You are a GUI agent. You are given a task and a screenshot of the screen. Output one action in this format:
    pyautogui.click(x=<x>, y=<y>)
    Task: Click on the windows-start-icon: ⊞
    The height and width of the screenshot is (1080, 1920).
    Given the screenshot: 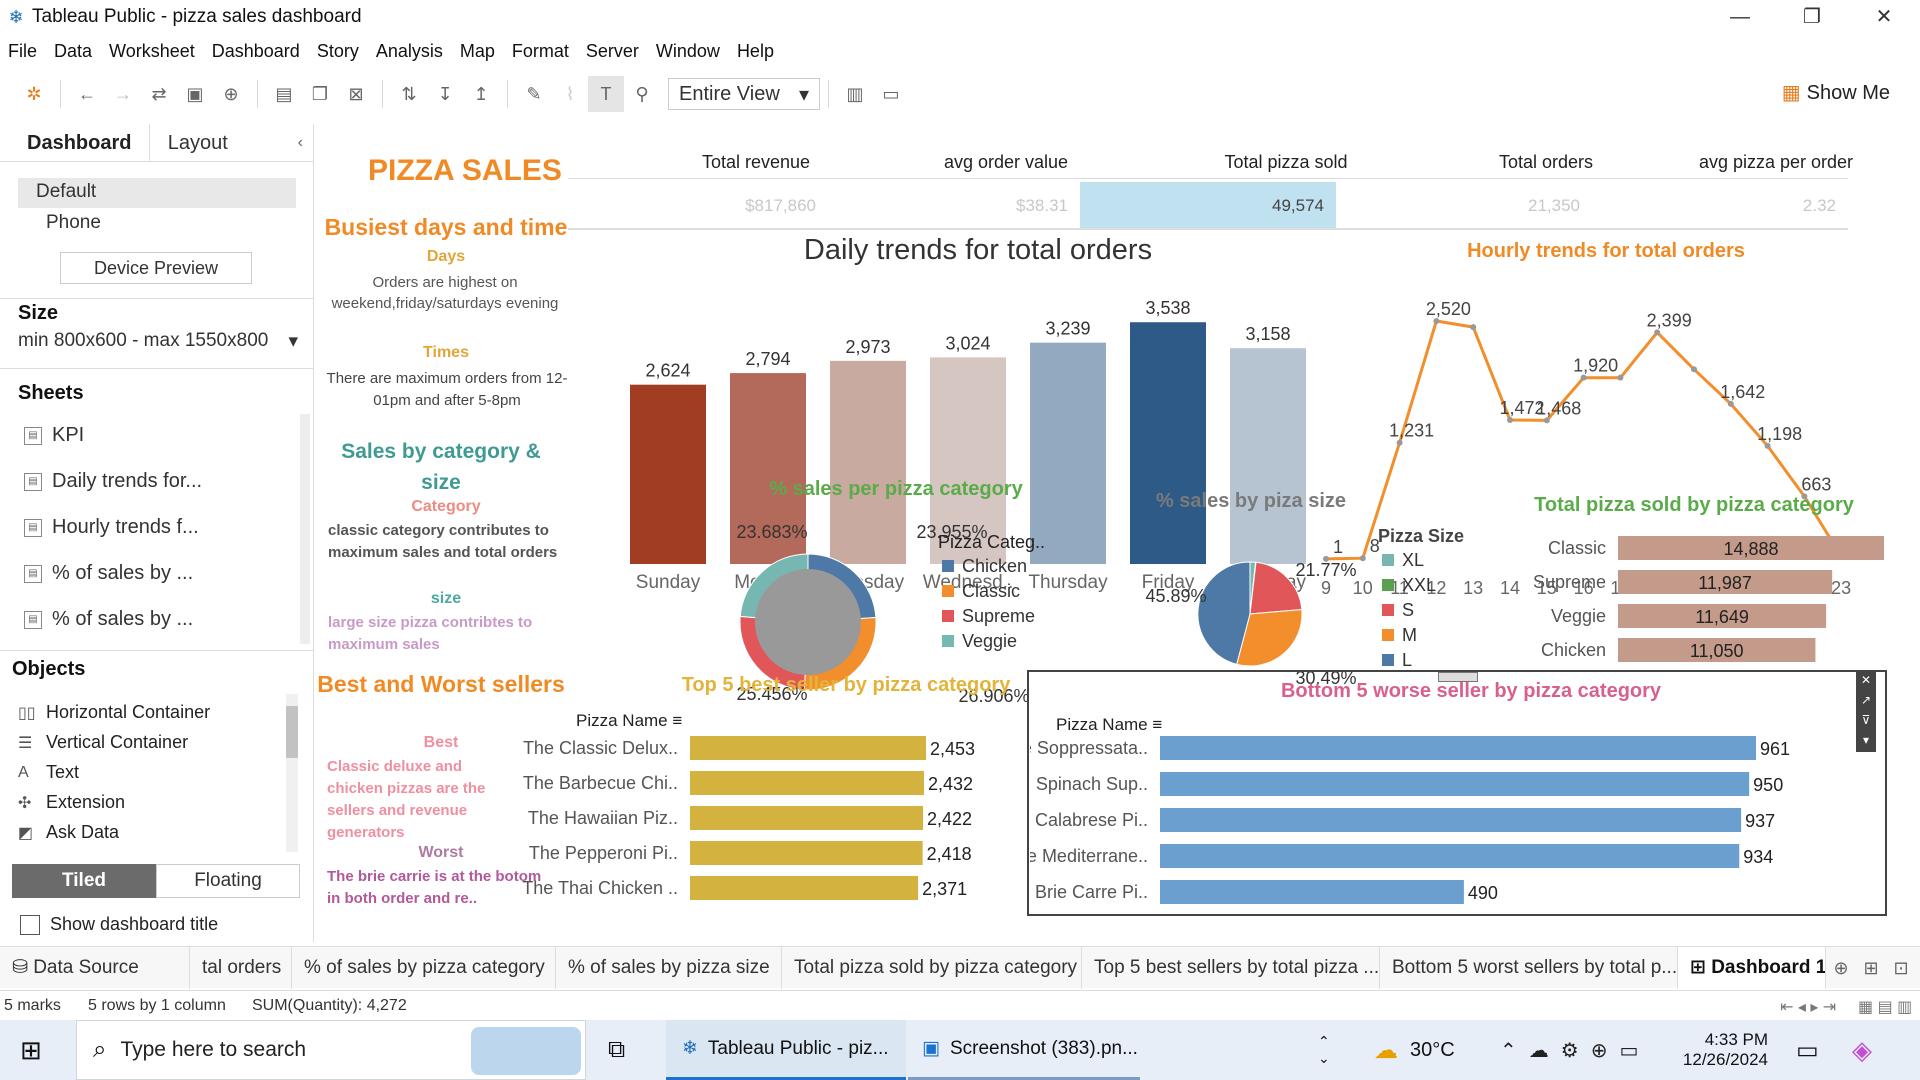 What is the action you would take?
    pyautogui.click(x=31, y=1050)
    